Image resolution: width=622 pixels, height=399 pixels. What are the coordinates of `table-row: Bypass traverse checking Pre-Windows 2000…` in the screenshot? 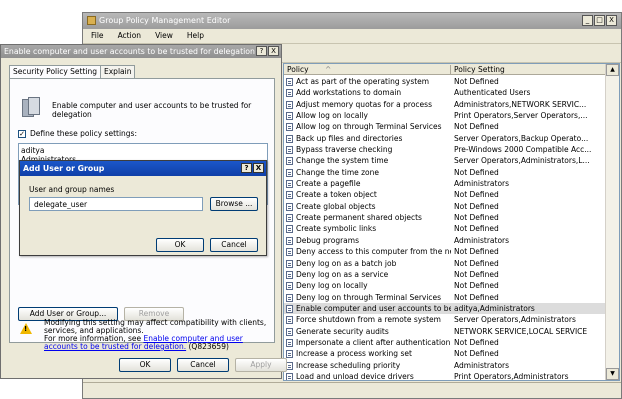 It's located at (444, 149).